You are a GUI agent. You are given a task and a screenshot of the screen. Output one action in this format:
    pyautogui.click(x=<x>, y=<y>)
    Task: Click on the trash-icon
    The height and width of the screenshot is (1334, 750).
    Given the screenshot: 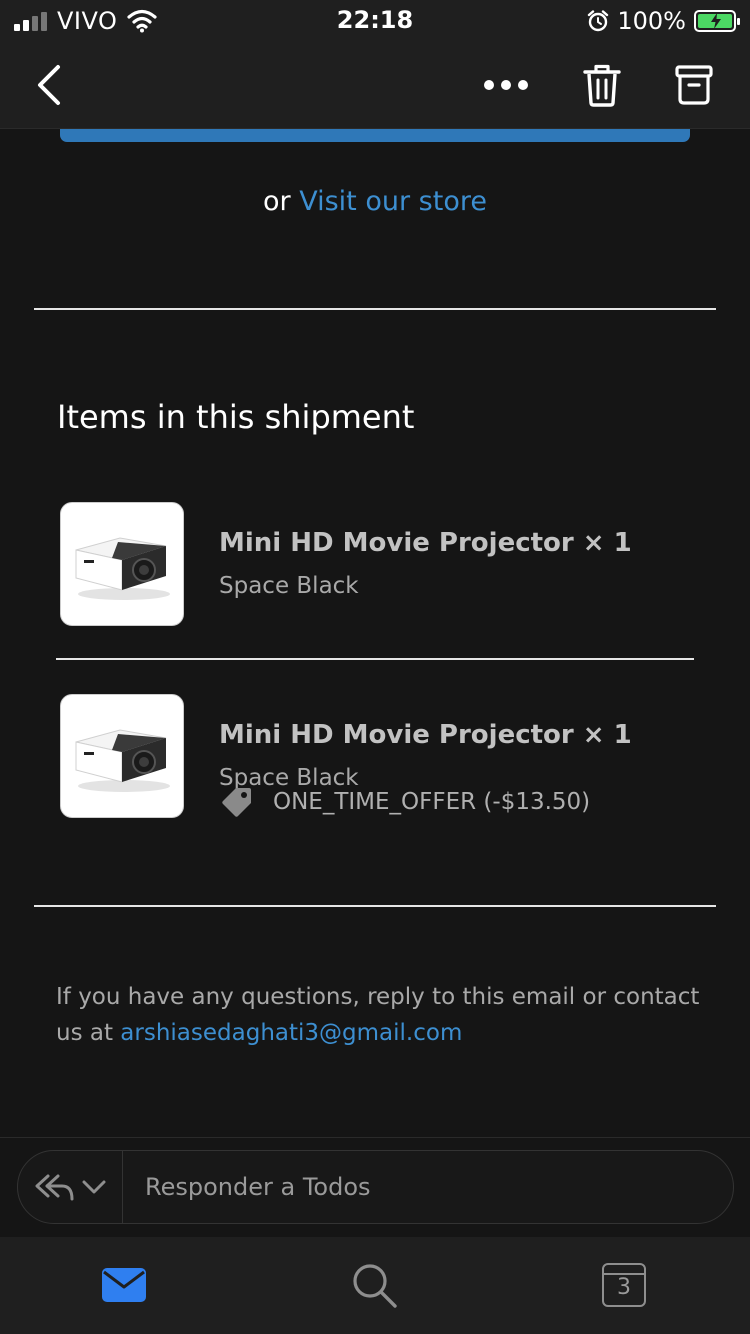 What is the action you would take?
    pyautogui.click(x=602, y=85)
    